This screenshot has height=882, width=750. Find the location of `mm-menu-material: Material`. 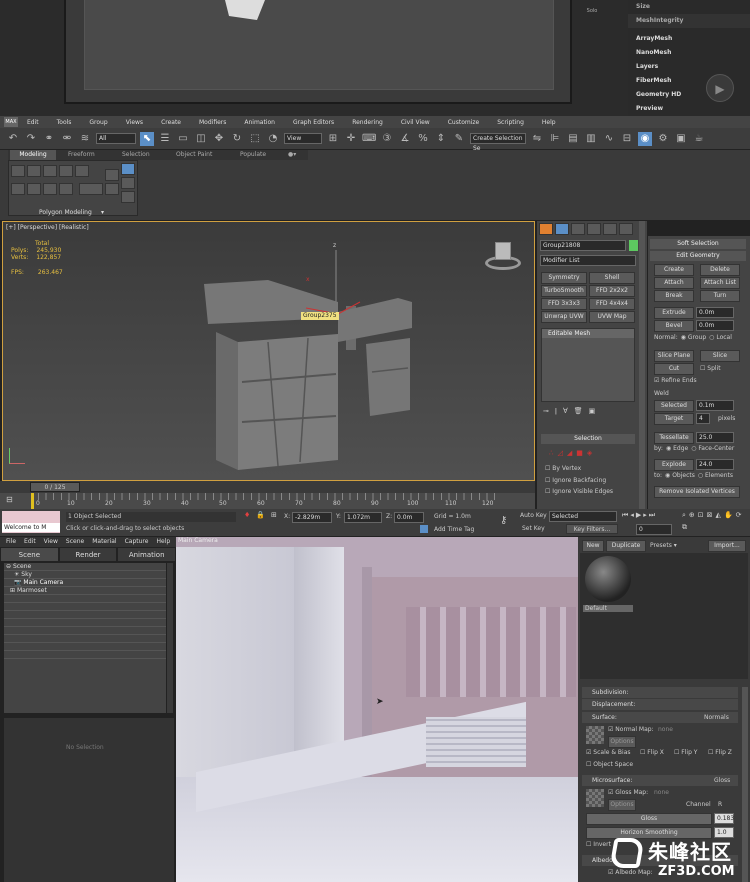

mm-menu-material: Material is located at coordinates (104, 542).